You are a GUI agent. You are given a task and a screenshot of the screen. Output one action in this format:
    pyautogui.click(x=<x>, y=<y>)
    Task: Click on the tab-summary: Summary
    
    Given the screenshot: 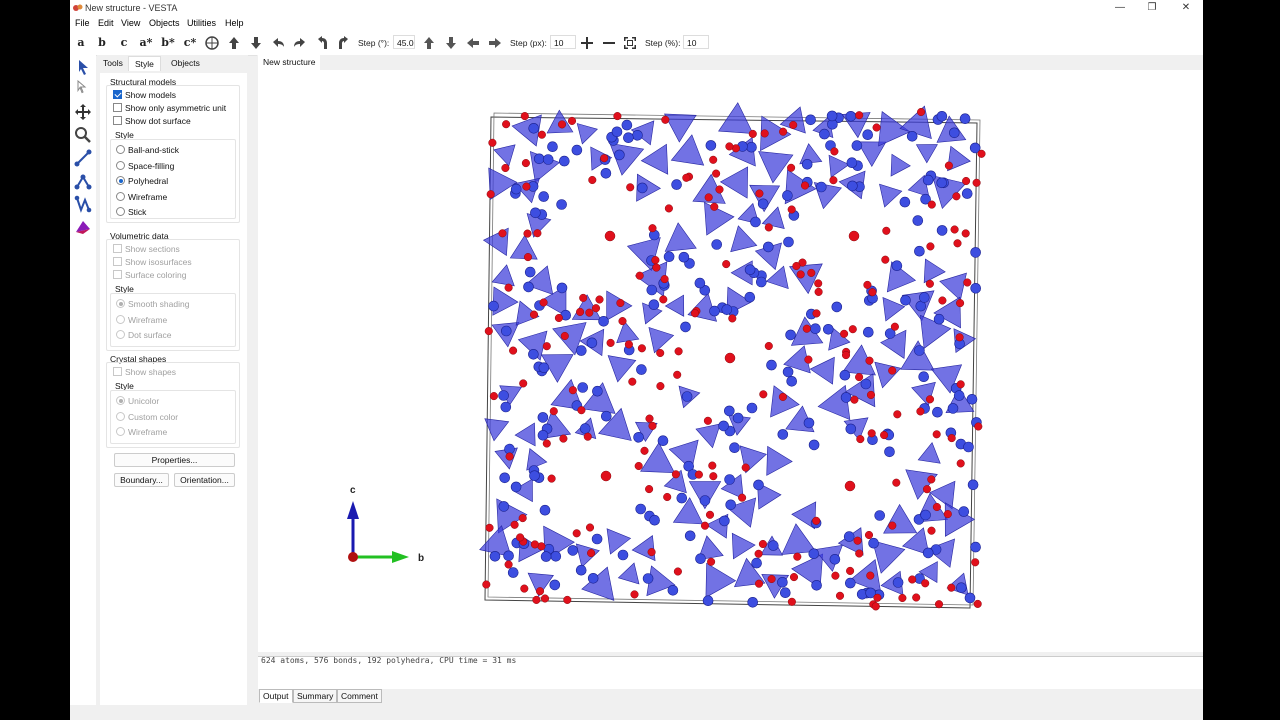 What is the action you would take?
    pyautogui.click(x=315, y=696)
    